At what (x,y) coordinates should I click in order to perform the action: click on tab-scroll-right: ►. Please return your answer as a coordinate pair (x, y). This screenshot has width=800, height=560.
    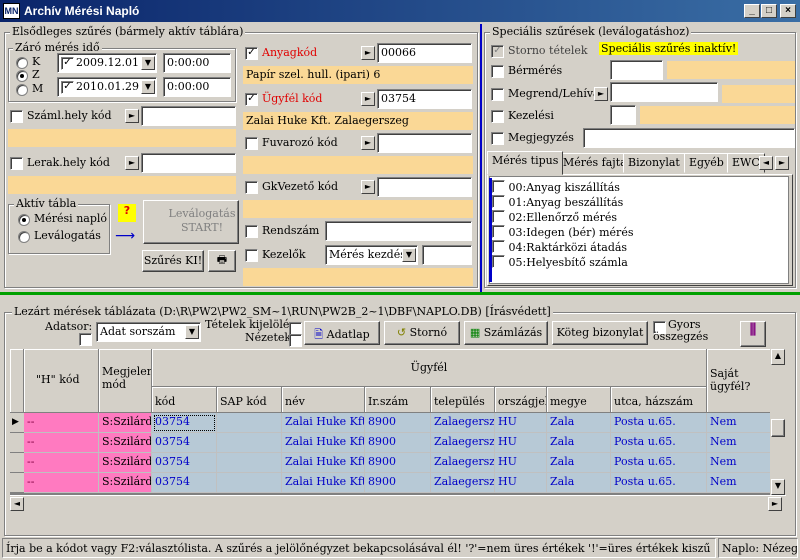
    Looking at the image, I should click on (782, 163).